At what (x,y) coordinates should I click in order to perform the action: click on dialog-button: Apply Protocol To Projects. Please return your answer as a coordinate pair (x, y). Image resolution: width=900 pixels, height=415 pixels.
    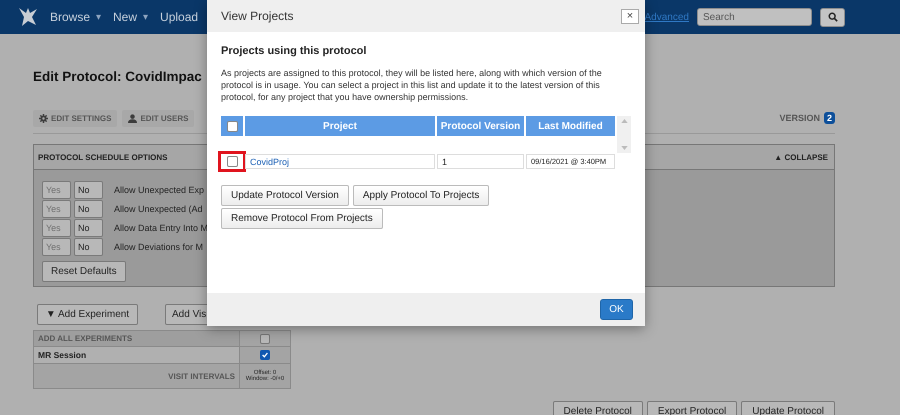
    Looking at the image, I should click on (421, 195).